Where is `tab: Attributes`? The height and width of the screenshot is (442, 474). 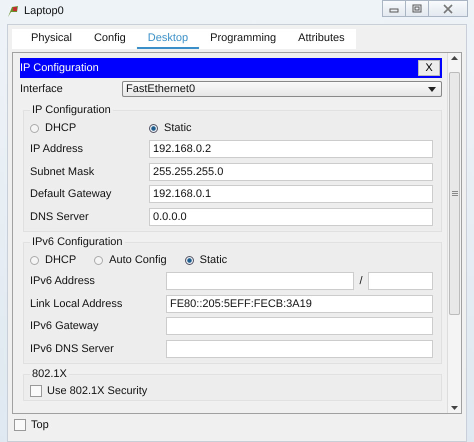 tab: Attributes is located at coordinates (321, 39).